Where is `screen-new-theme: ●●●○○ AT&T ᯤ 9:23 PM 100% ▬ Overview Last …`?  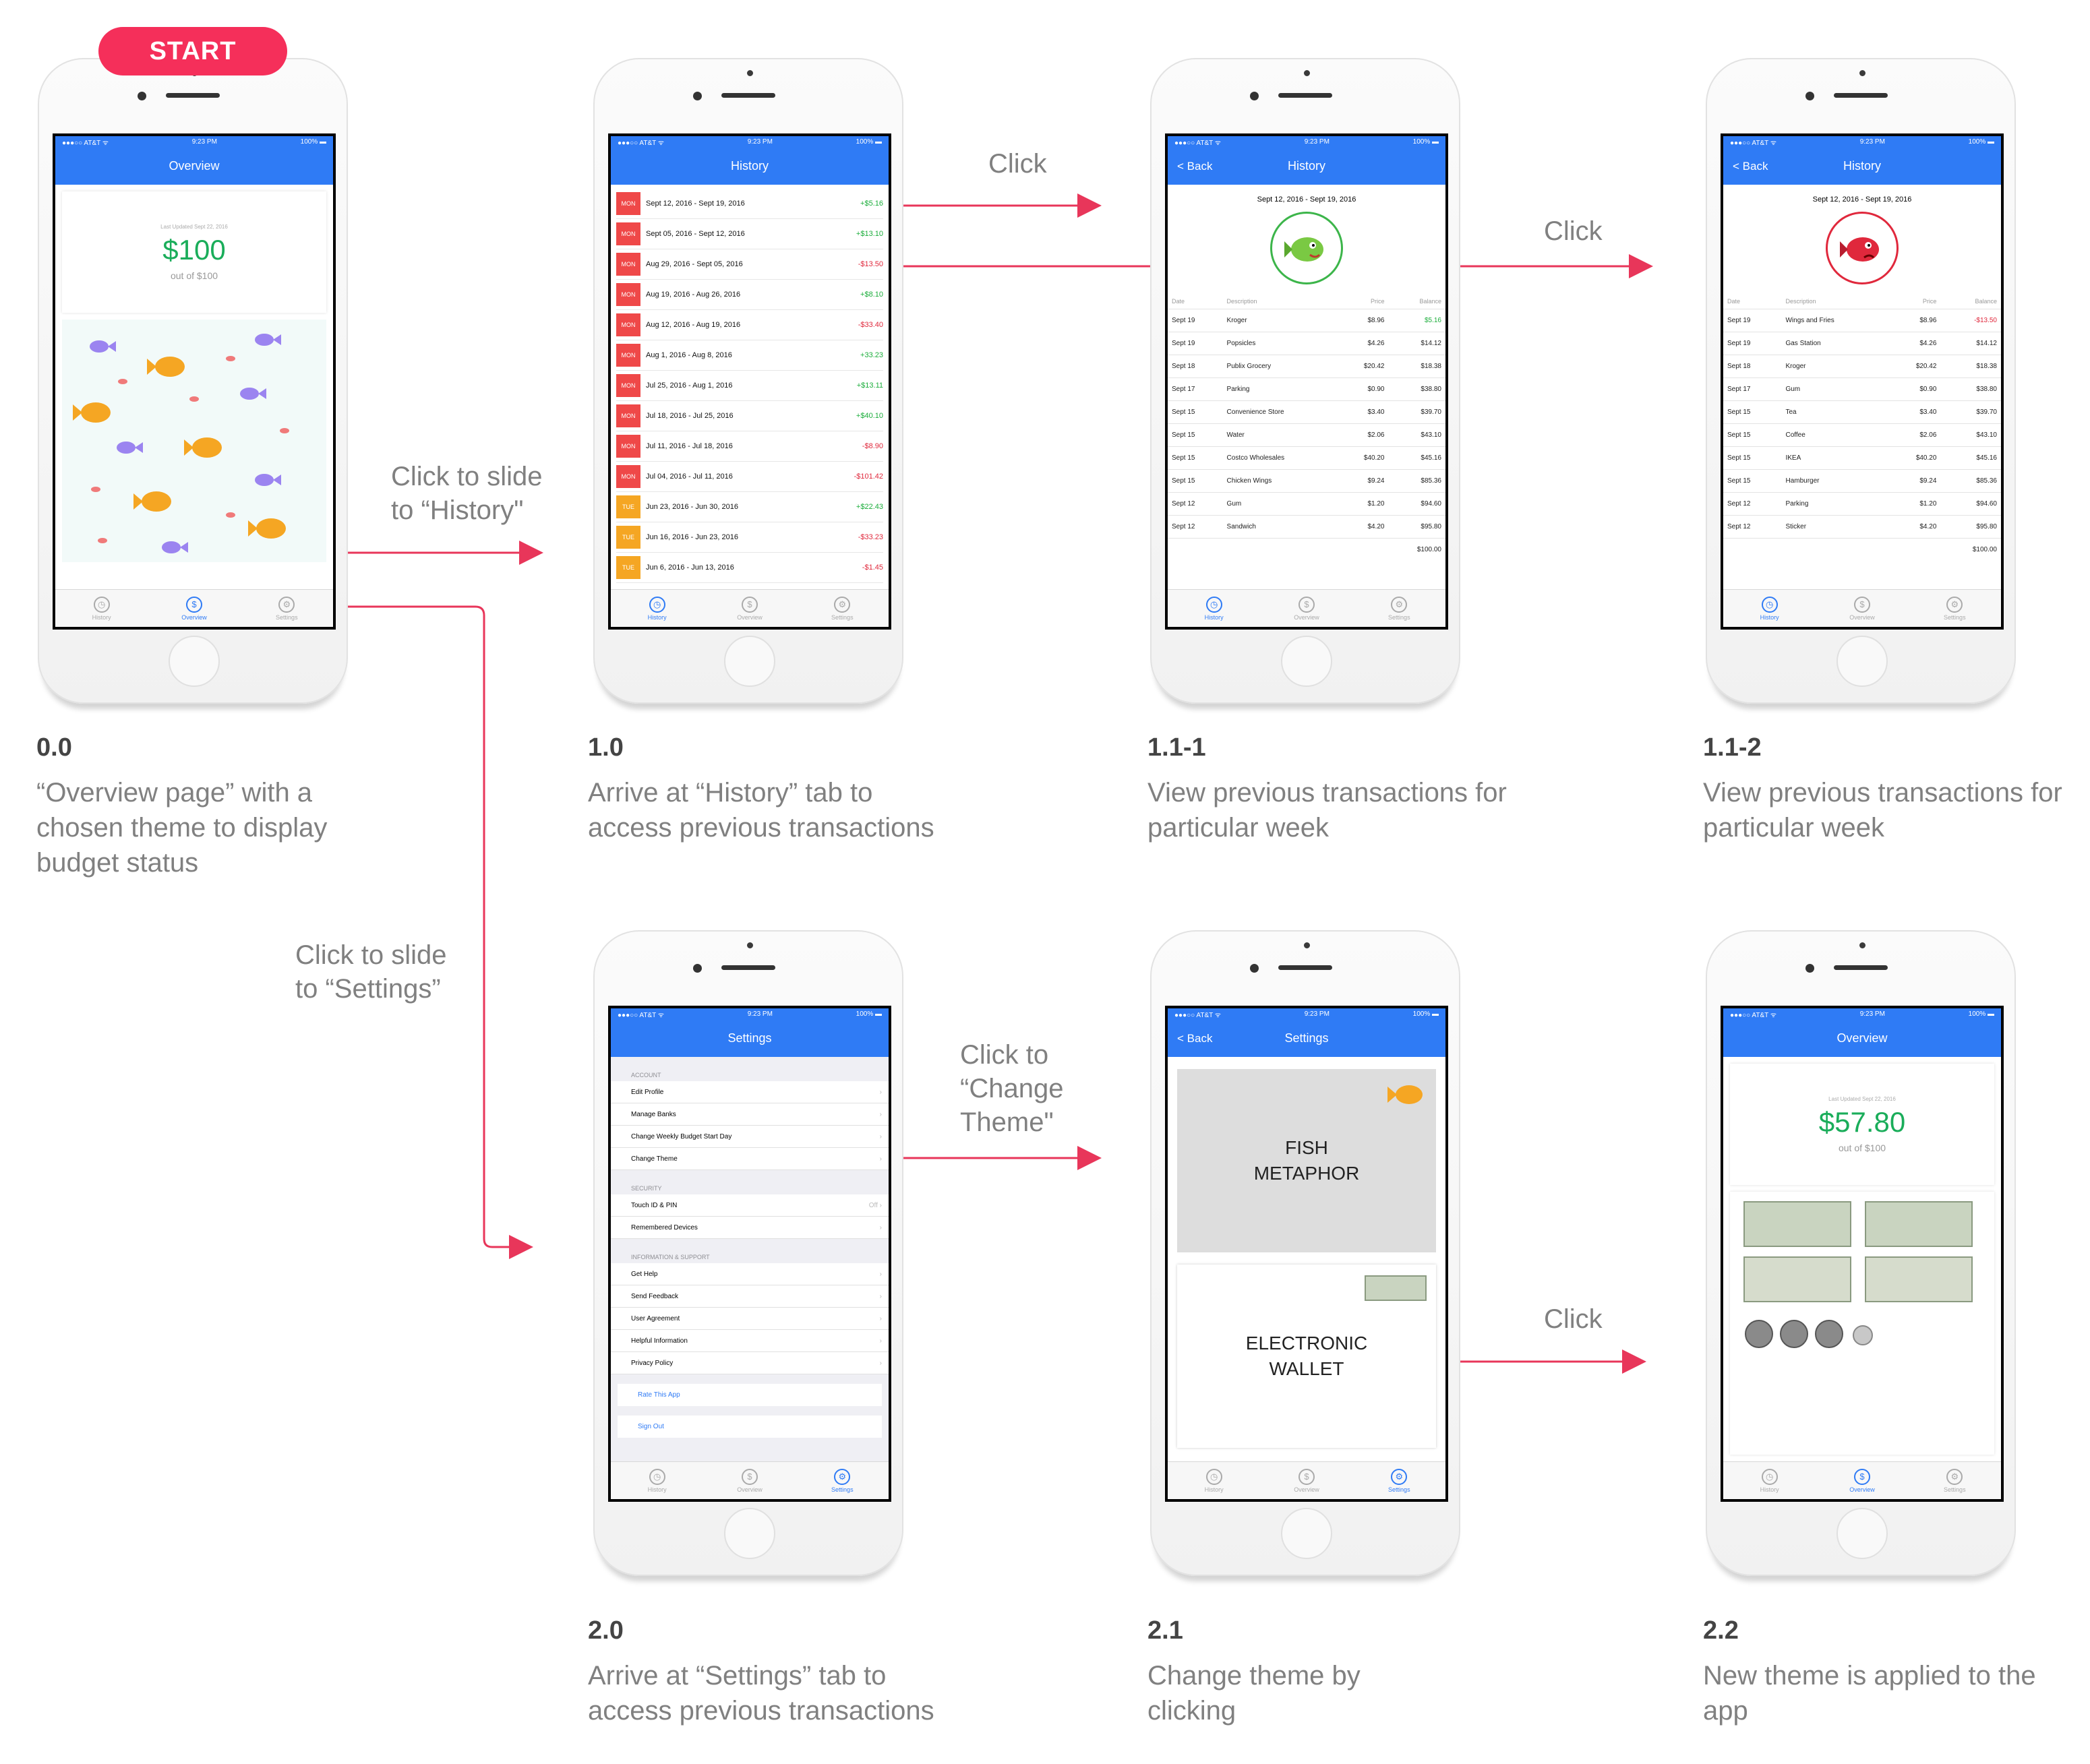 screen-new-theme: ●●●○○ AT&T ᯤ 9:23 PM 100% ▬ Overview Last … is located at coordinates (1862, 1254).